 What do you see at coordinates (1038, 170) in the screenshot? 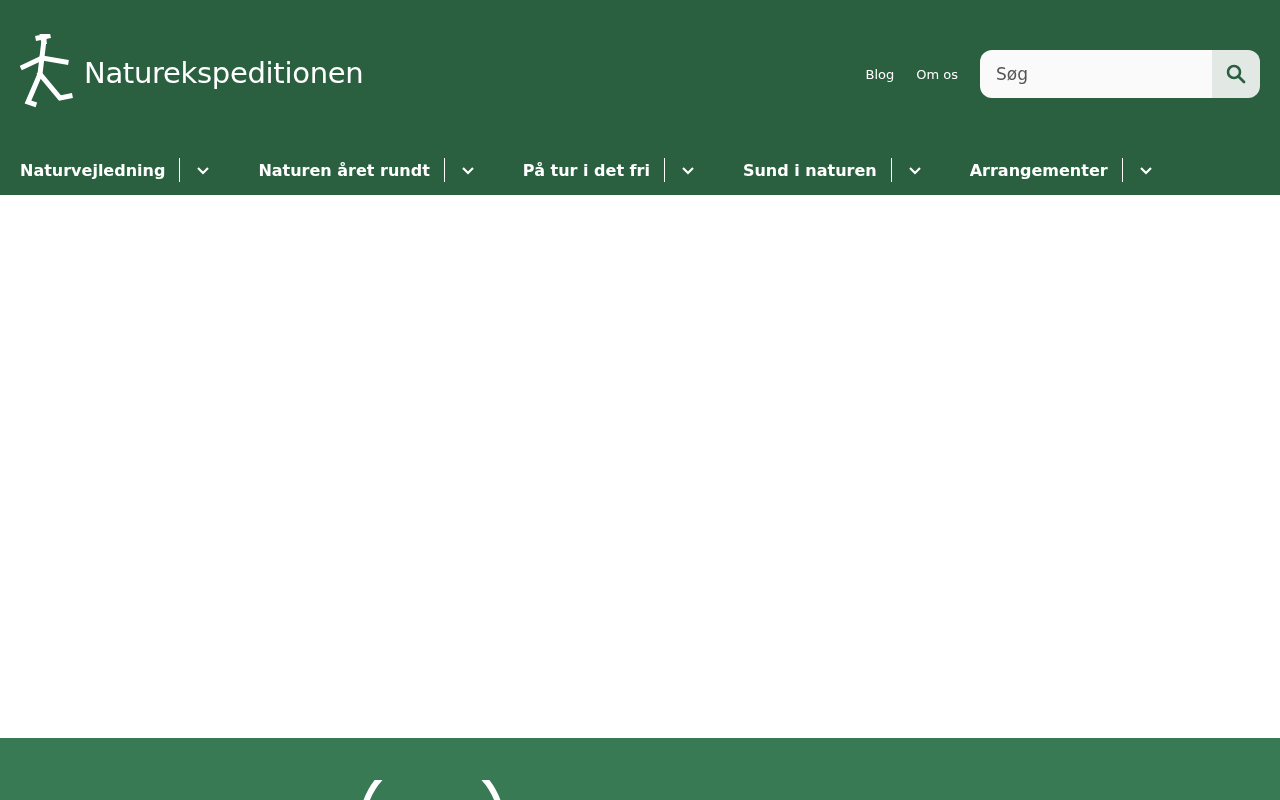
I see `main-nav-link: Arrangementer` at bounding box center [1038, 170].